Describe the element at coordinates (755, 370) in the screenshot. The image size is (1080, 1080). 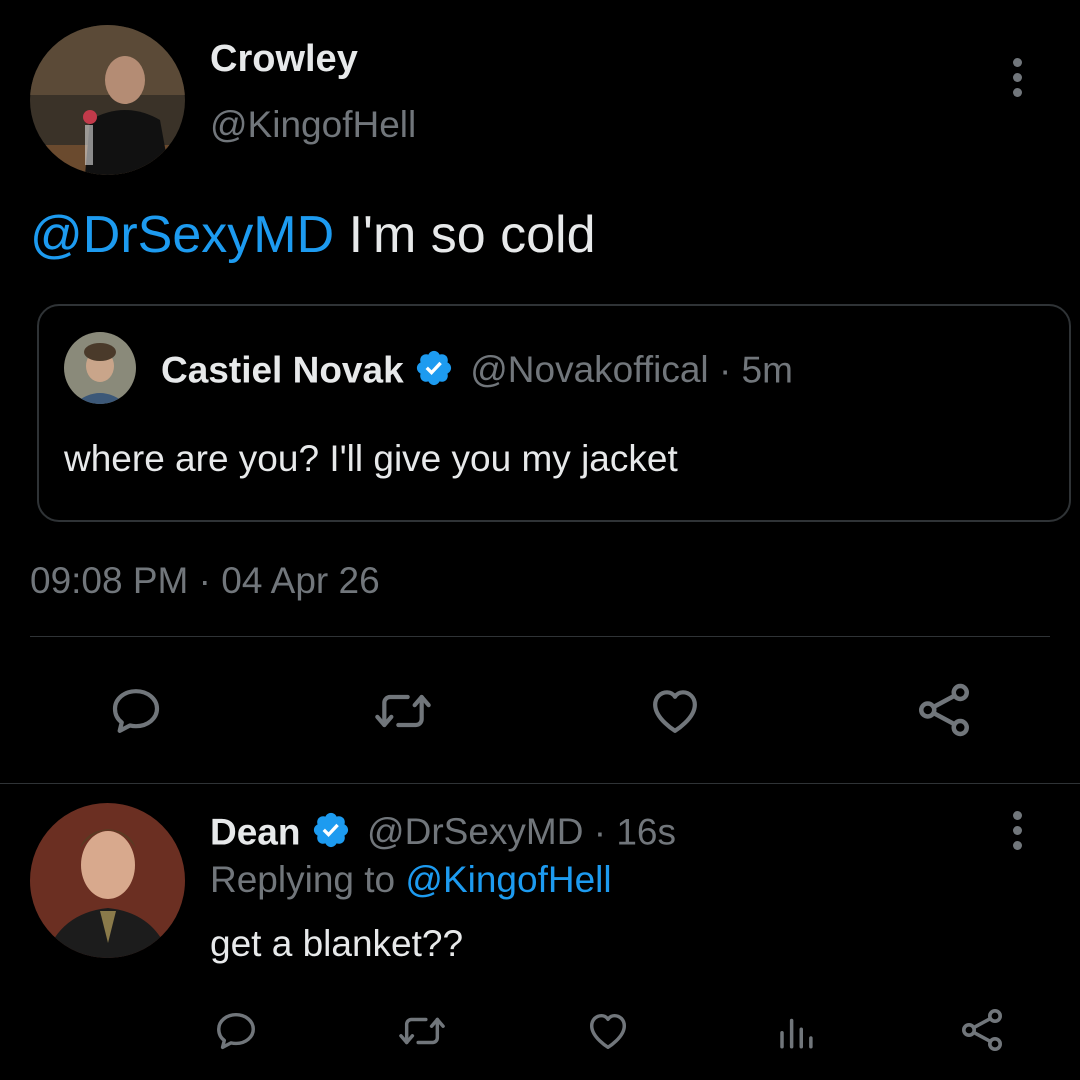
I see `quoted-time: · 5m` at that location.